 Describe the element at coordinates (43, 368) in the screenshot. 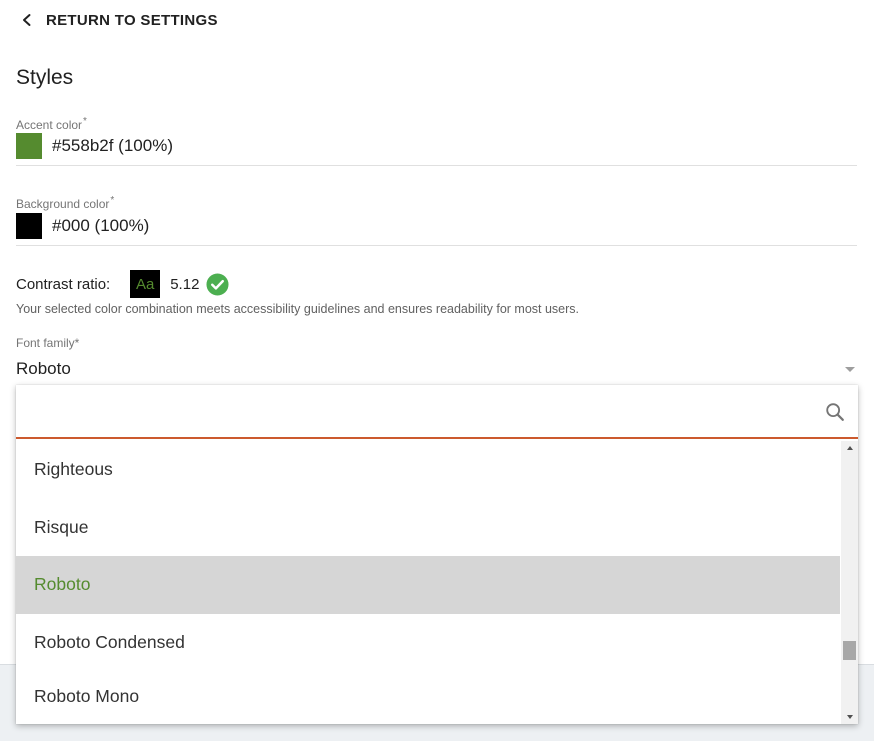

I see `font-family-value: Roboto` at that location.